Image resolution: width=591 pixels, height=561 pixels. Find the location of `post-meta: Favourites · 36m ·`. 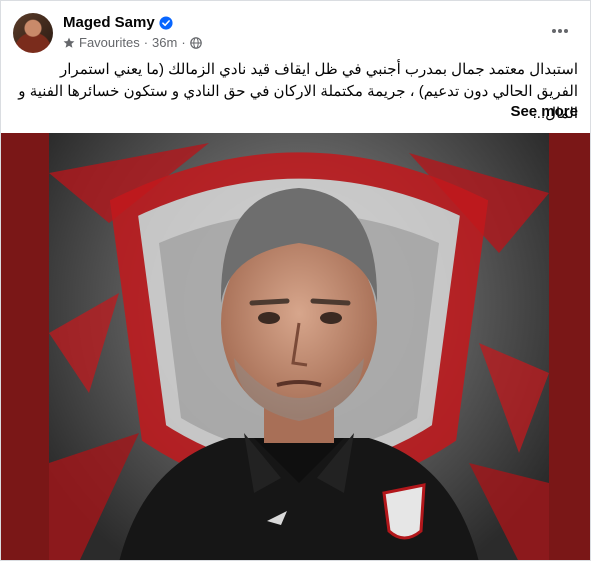

post-meta: Favourites · 36m · is located at coordinates (132, 42).